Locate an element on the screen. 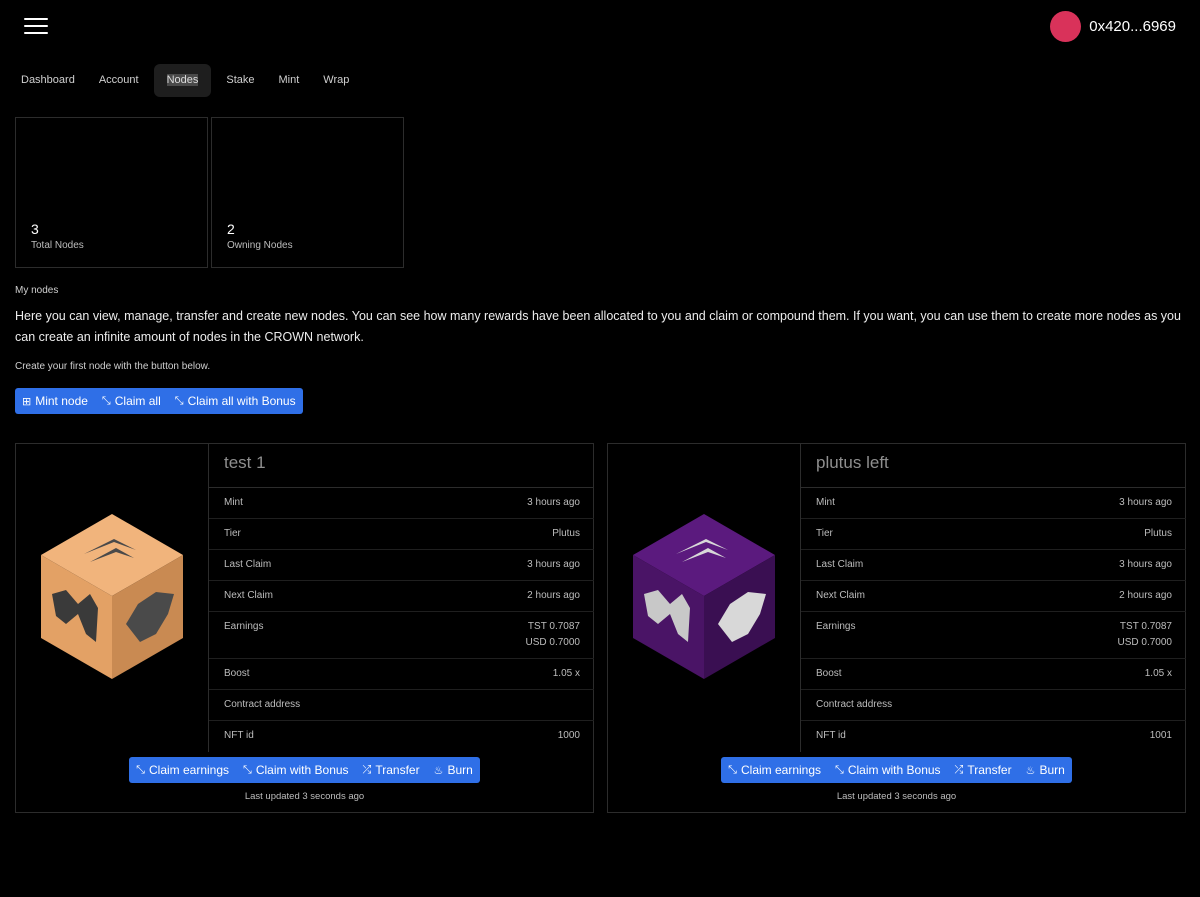 The image size is (1200, 897). stat-card-owning-nodes: 2 Owning Nodes is located at coordinates (307, 192).